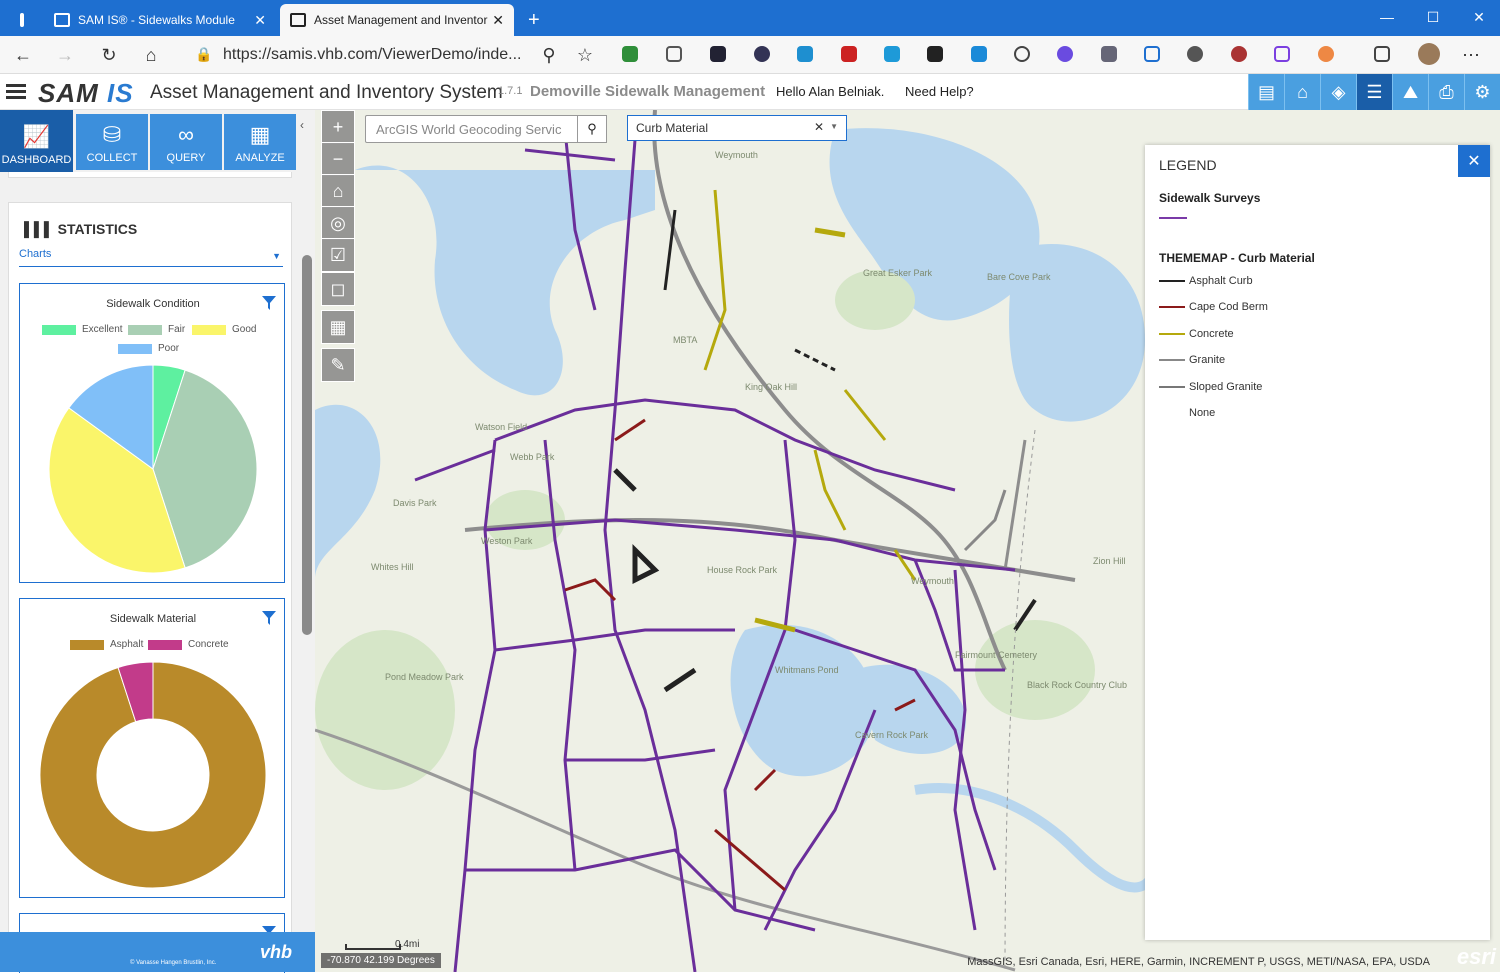  What do you see at coordinates (186, 142) in the screenshot?
I see `nav-query-button: ∞ QUERY` at bounding box center [186, 142].